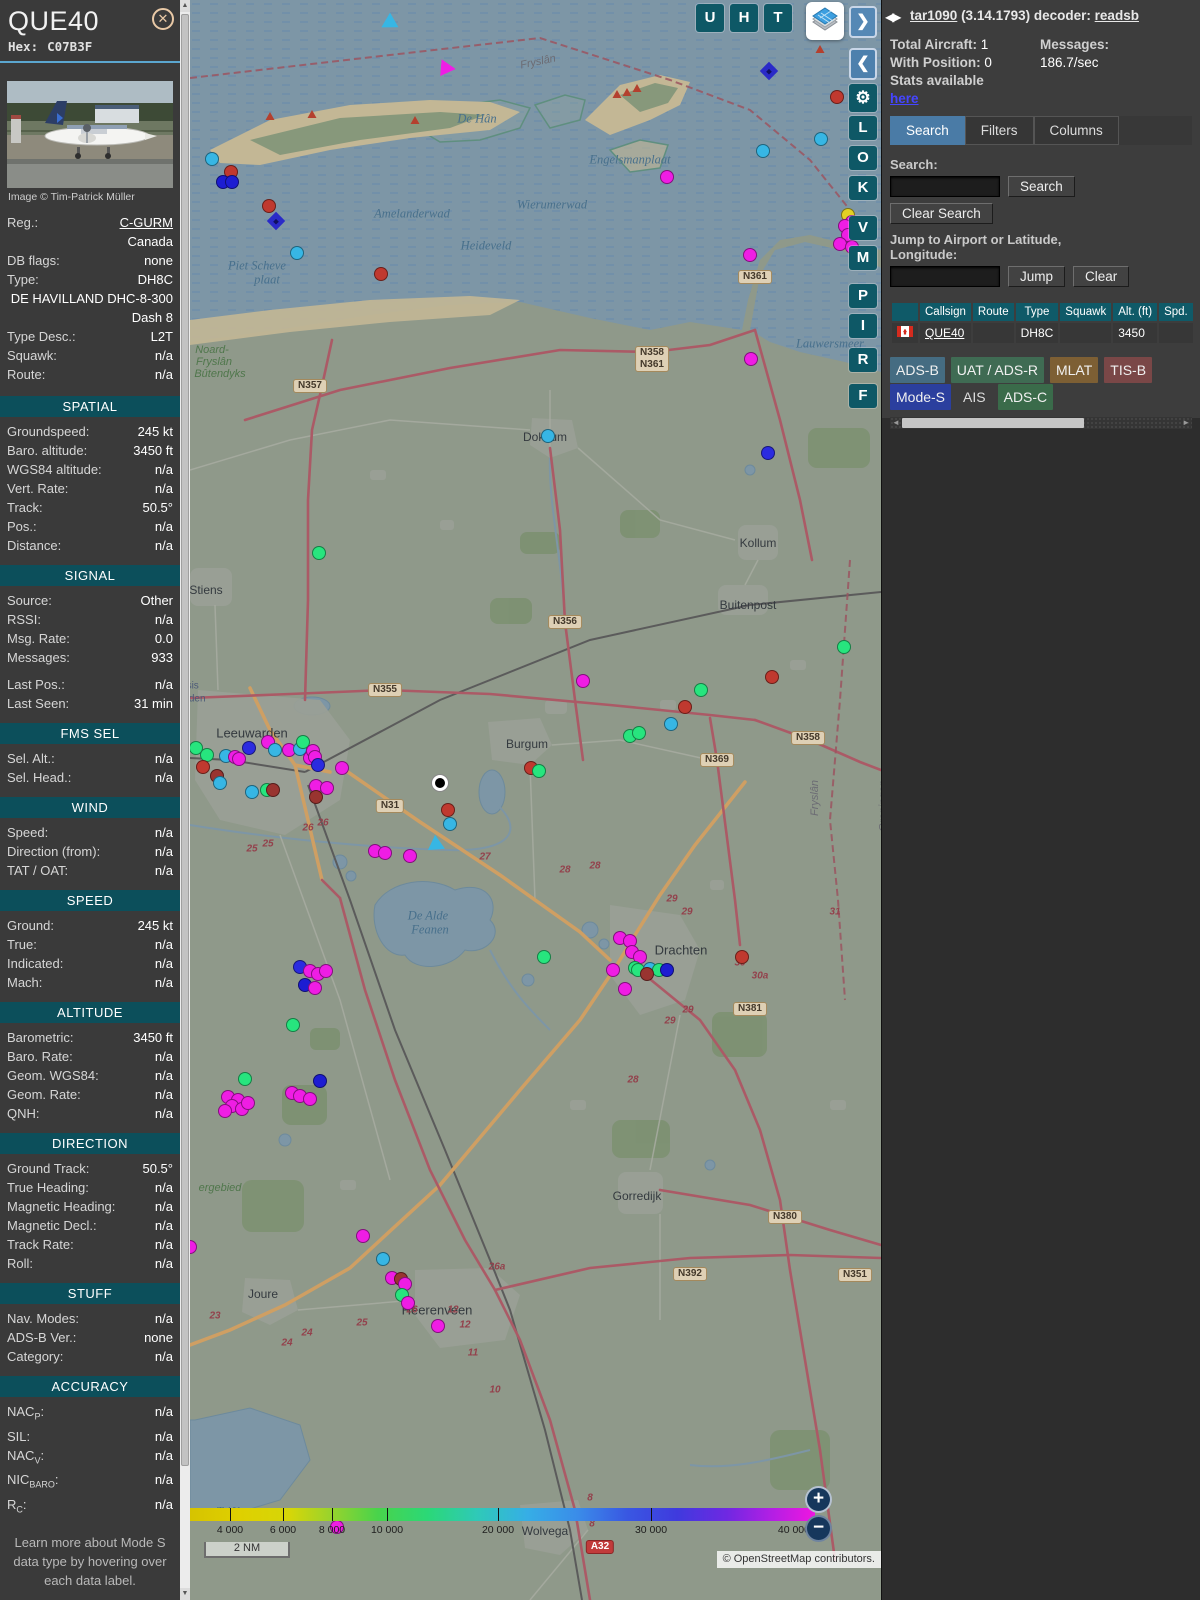 The height and width of the screenshot is (1600, 1200). I want to click on layer-switcher-button, so click(825, 21).